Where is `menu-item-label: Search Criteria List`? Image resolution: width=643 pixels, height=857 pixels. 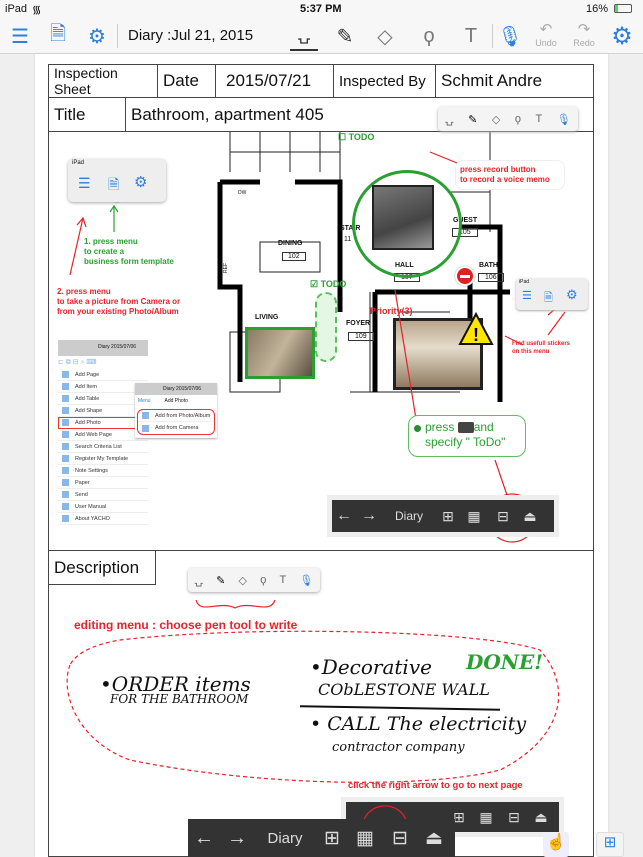
menu-item-label: Search Criteria List is located at coordinates (98, 446).